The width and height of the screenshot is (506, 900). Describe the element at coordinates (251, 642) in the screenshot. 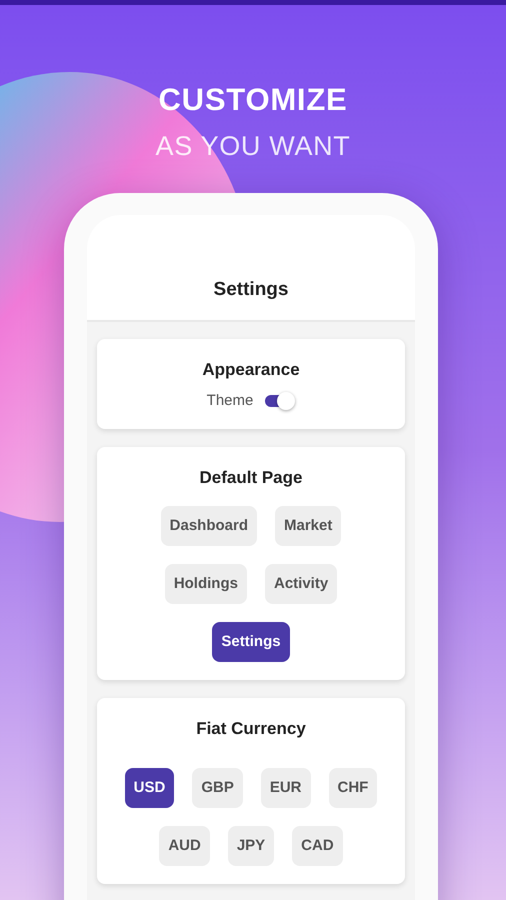

I see `option-chip: Settings` at that location.